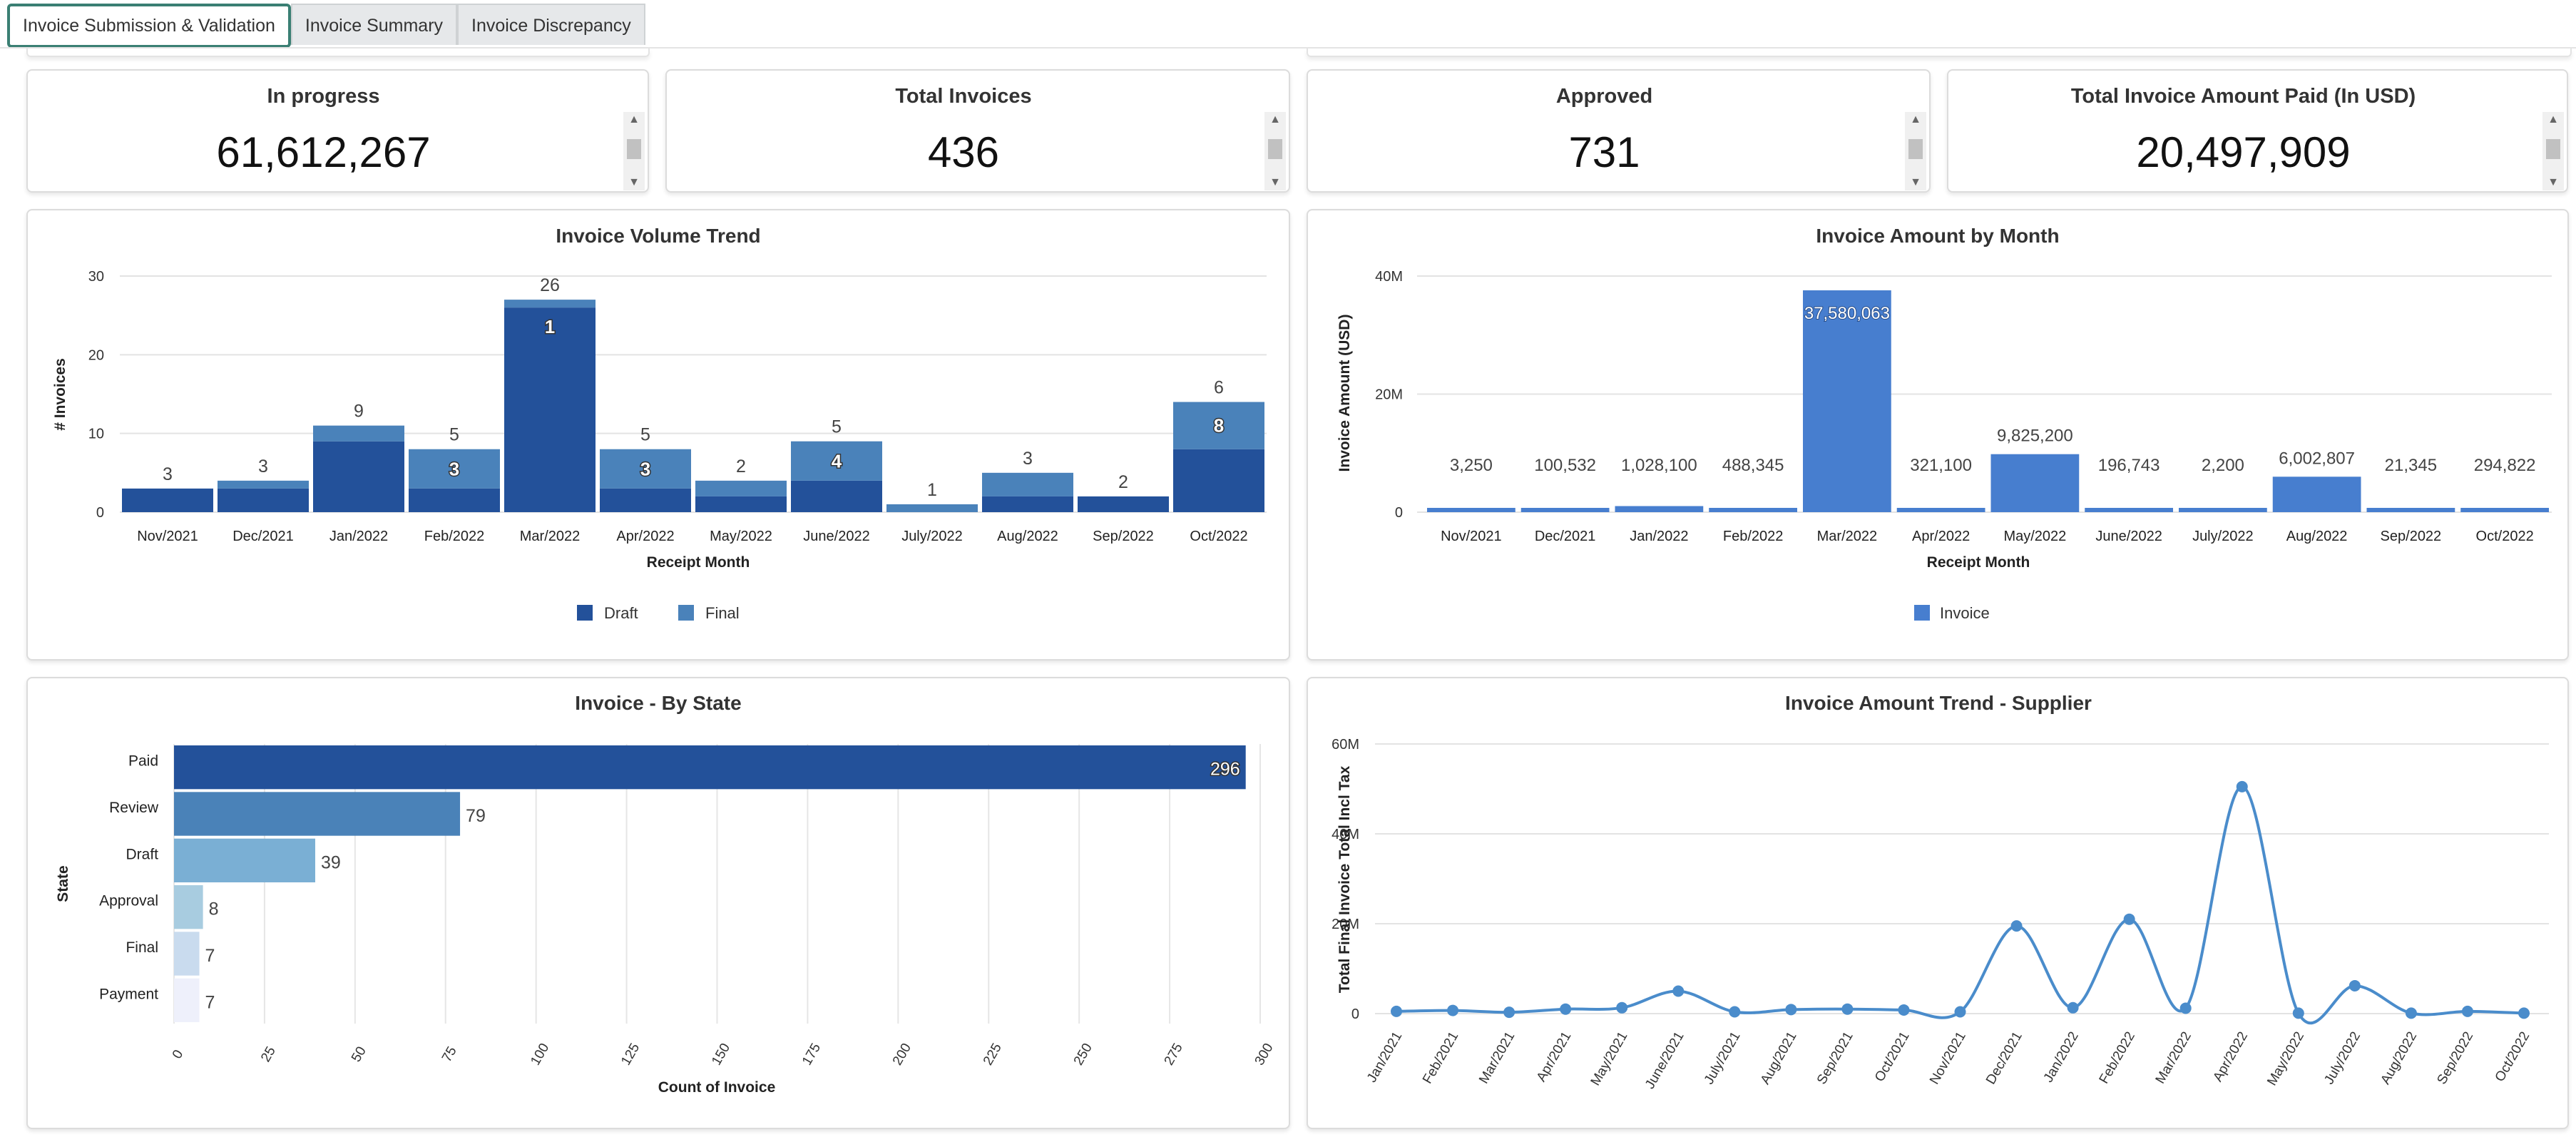 The image size is (2576, 1137). What do you see at coordinates (1604, 152) in the screenshot?
I see `kpi-value: 731` at bounding box center [1604, 152].